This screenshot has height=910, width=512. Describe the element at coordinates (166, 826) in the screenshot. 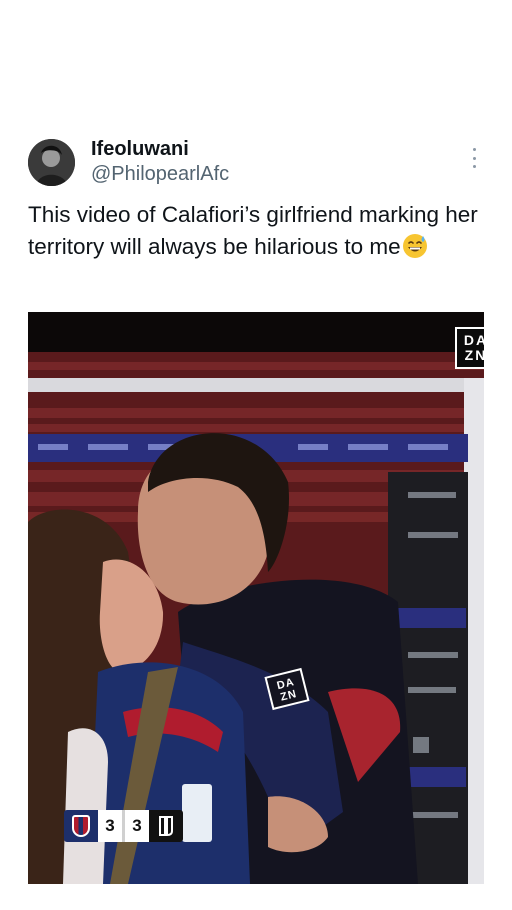

I see `juventus-logo-icon` at that location.